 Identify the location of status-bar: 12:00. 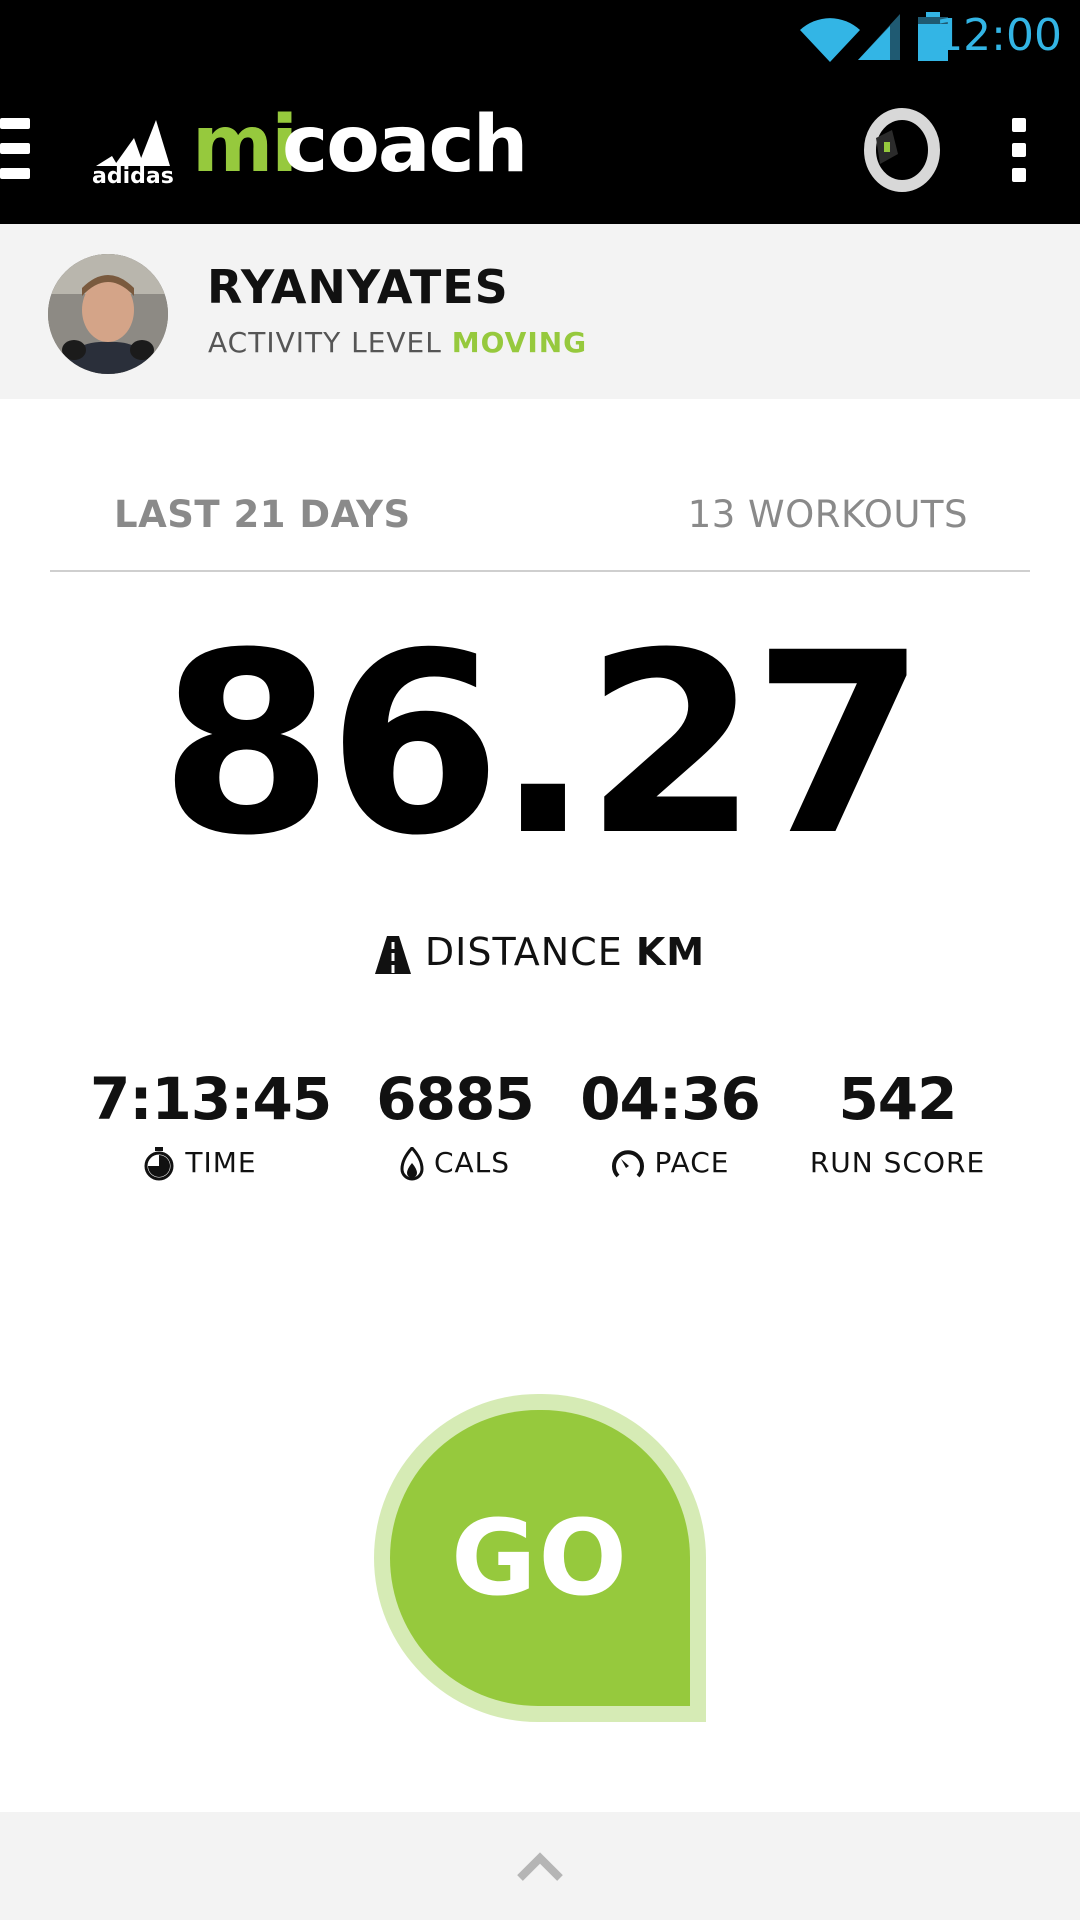
(540, 39).